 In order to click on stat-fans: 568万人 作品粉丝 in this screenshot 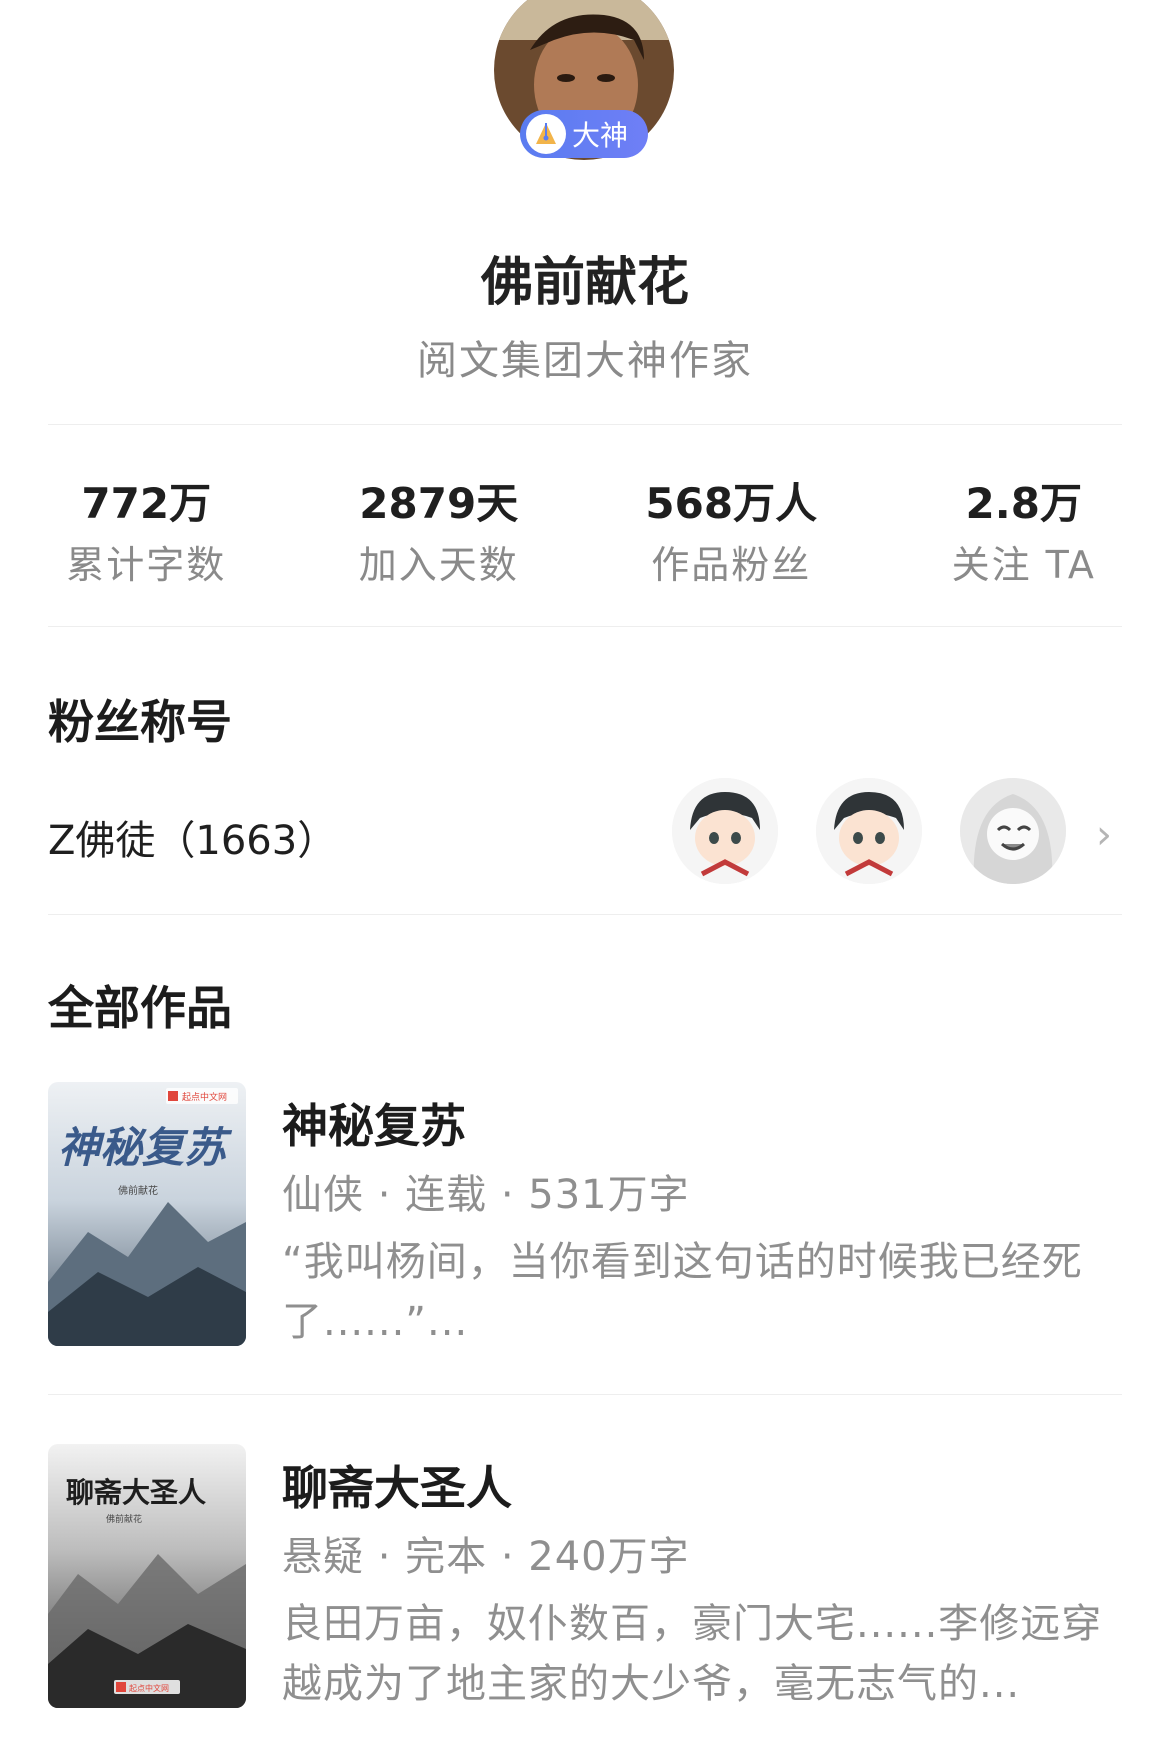, I will do `click(731, 529)`.